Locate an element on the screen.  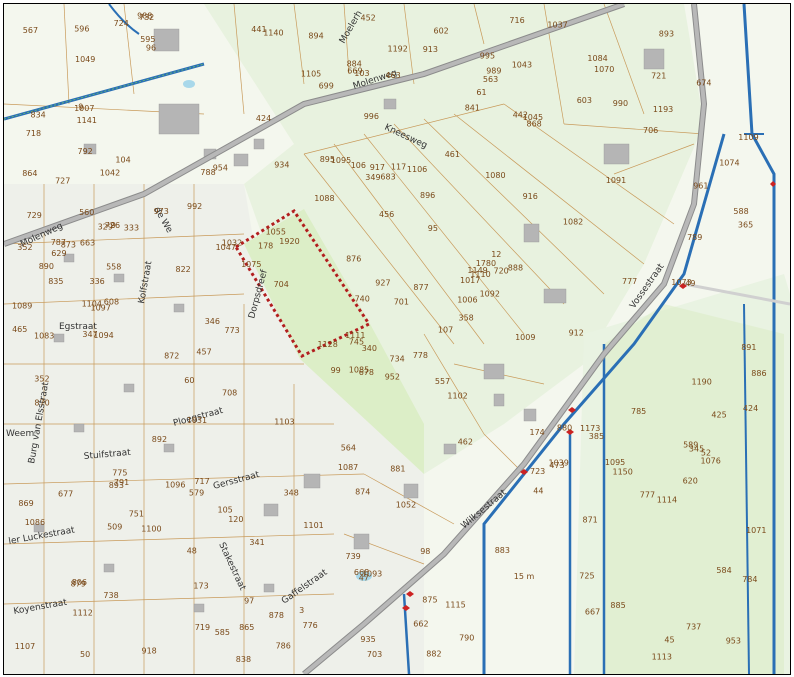
parcel-number: 973 is located at coordinates (161, 211).